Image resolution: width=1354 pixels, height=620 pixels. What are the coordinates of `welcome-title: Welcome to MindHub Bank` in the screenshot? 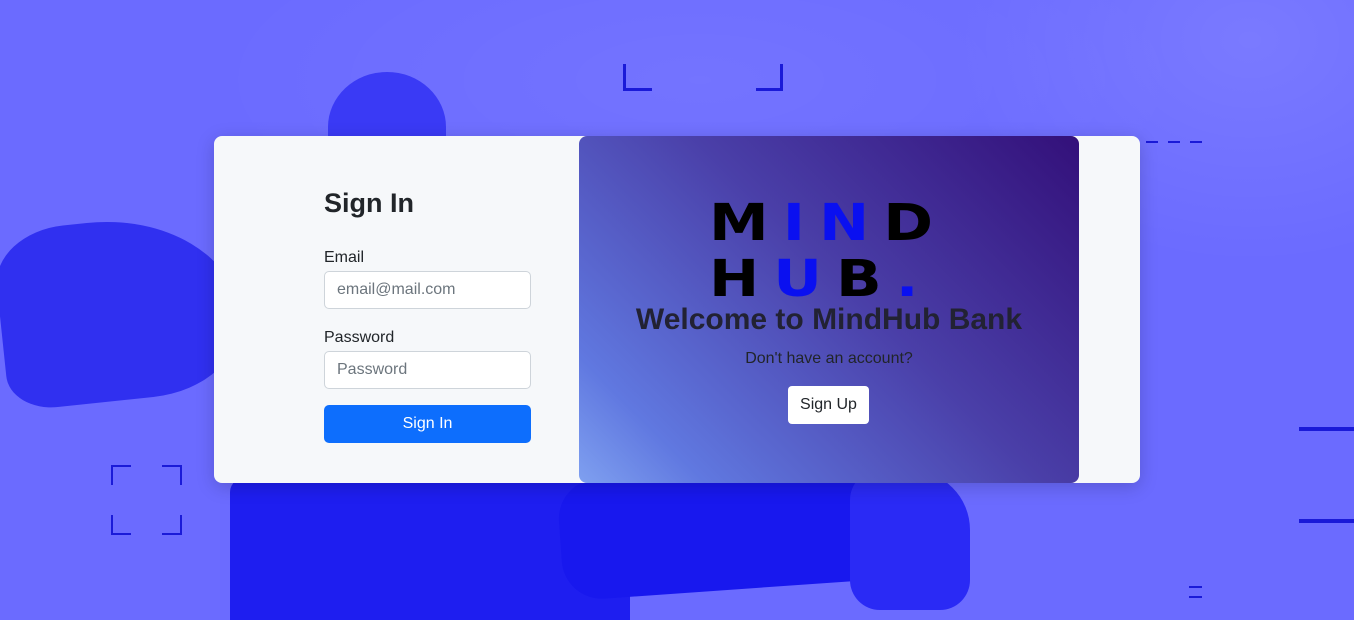 It's located at (829, 319).